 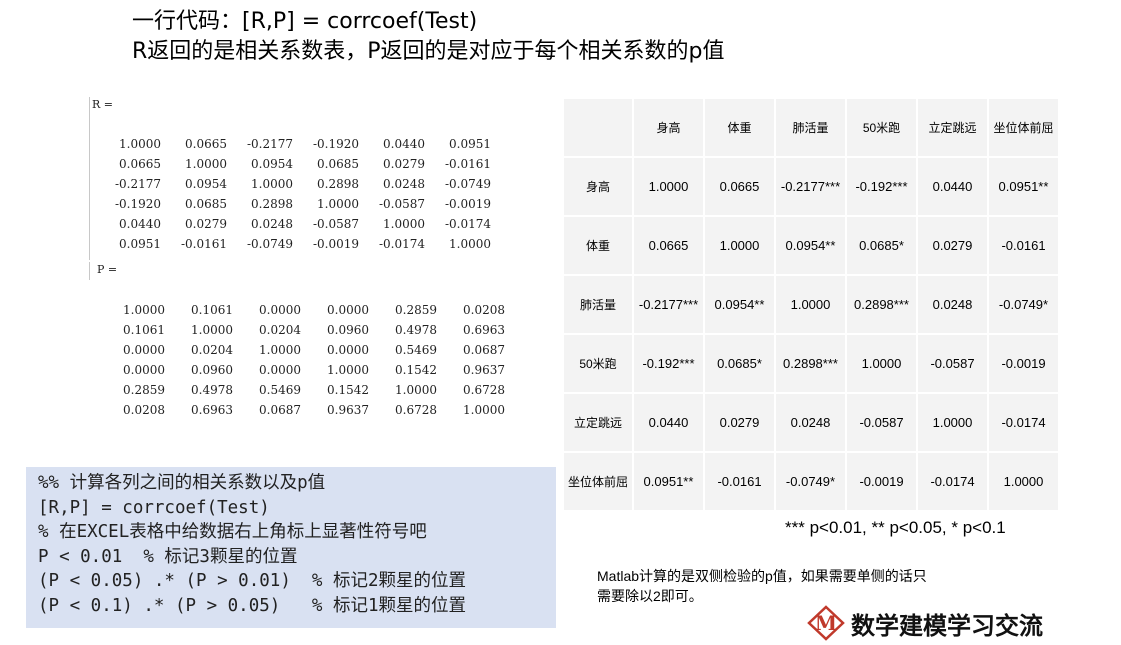 I want to click on matrix-row: 0.0000 0.0960 0.0000 1.0000 0.1542 0.9637, so click(x=301, y=370).